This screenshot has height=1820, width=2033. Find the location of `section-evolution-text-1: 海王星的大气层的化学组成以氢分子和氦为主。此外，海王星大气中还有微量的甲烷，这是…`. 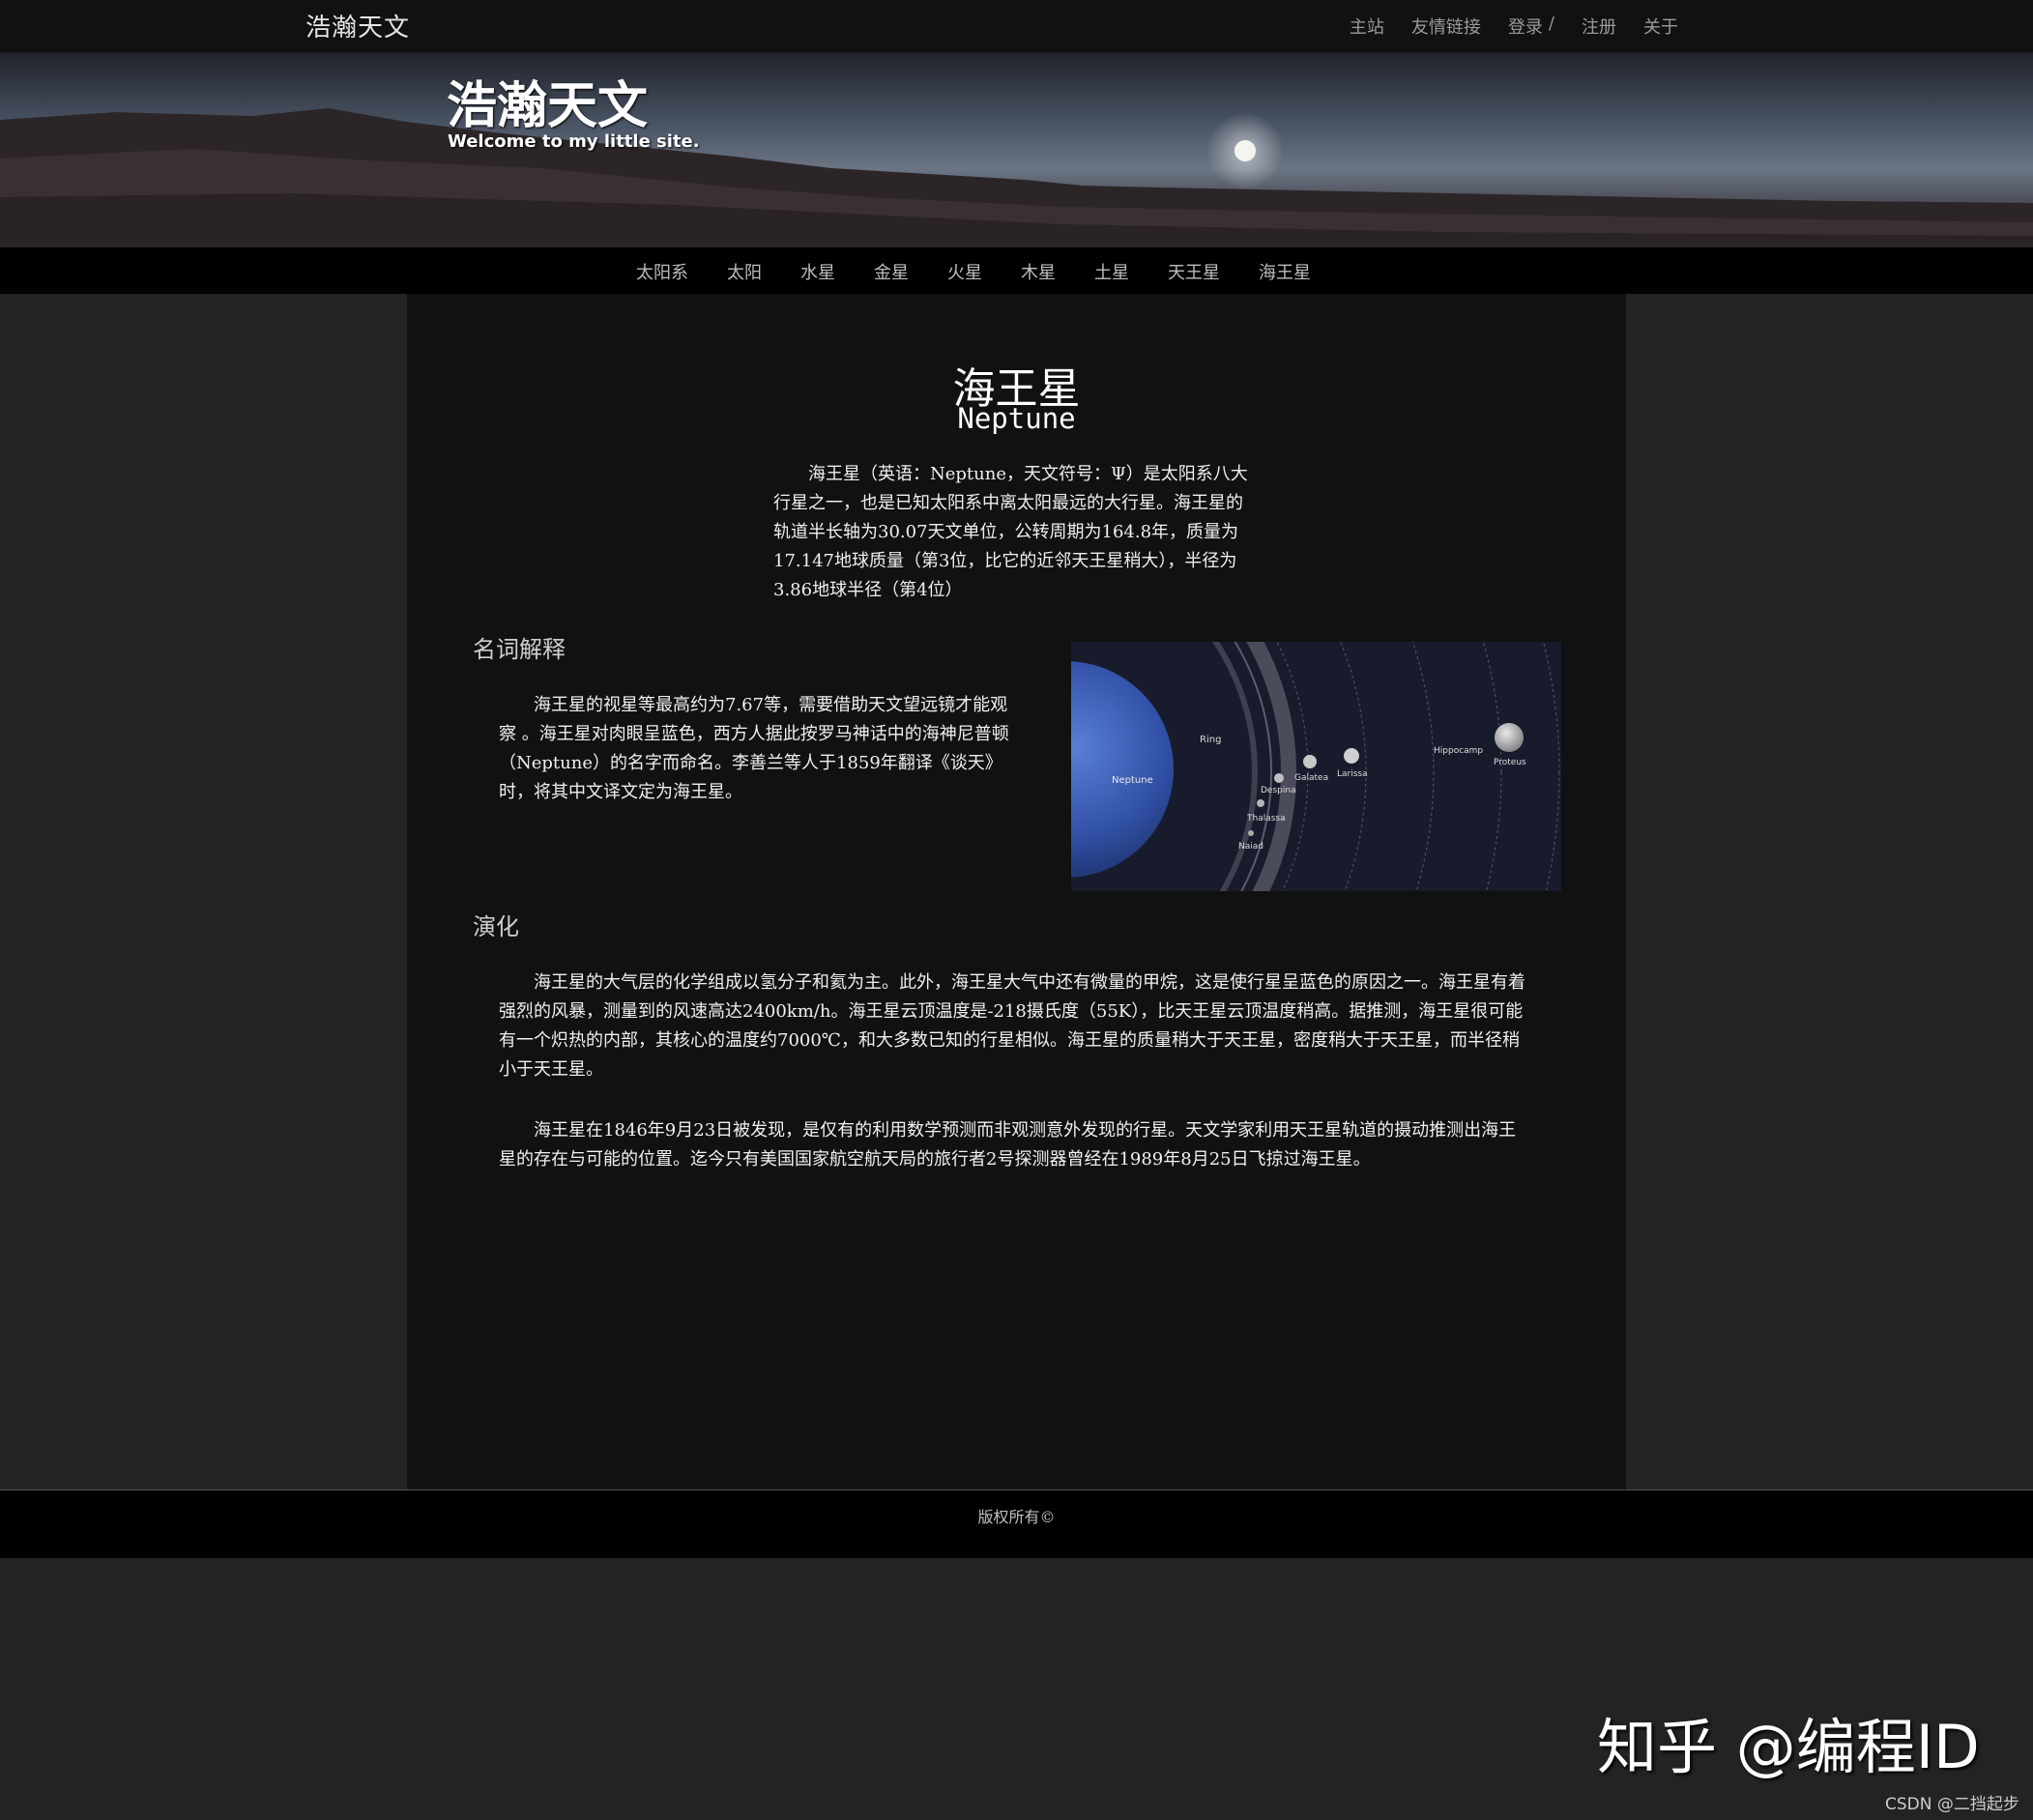

section-evolution-text-1: 海王星的大气层的化学组成以氢分子和氦为主。此外，海王星大气中还有微量的甲烷，这是… is located at coordinates (1012, 1026).